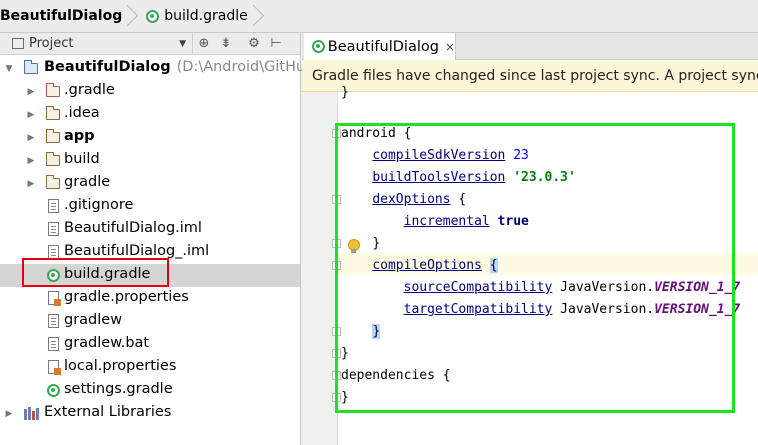 The image size is (758, 445). What do you see at coordinates (150, 206) in the screenshot?
I see `tree-item-gitignore: .gitignore` at bounding box center [150, 206].